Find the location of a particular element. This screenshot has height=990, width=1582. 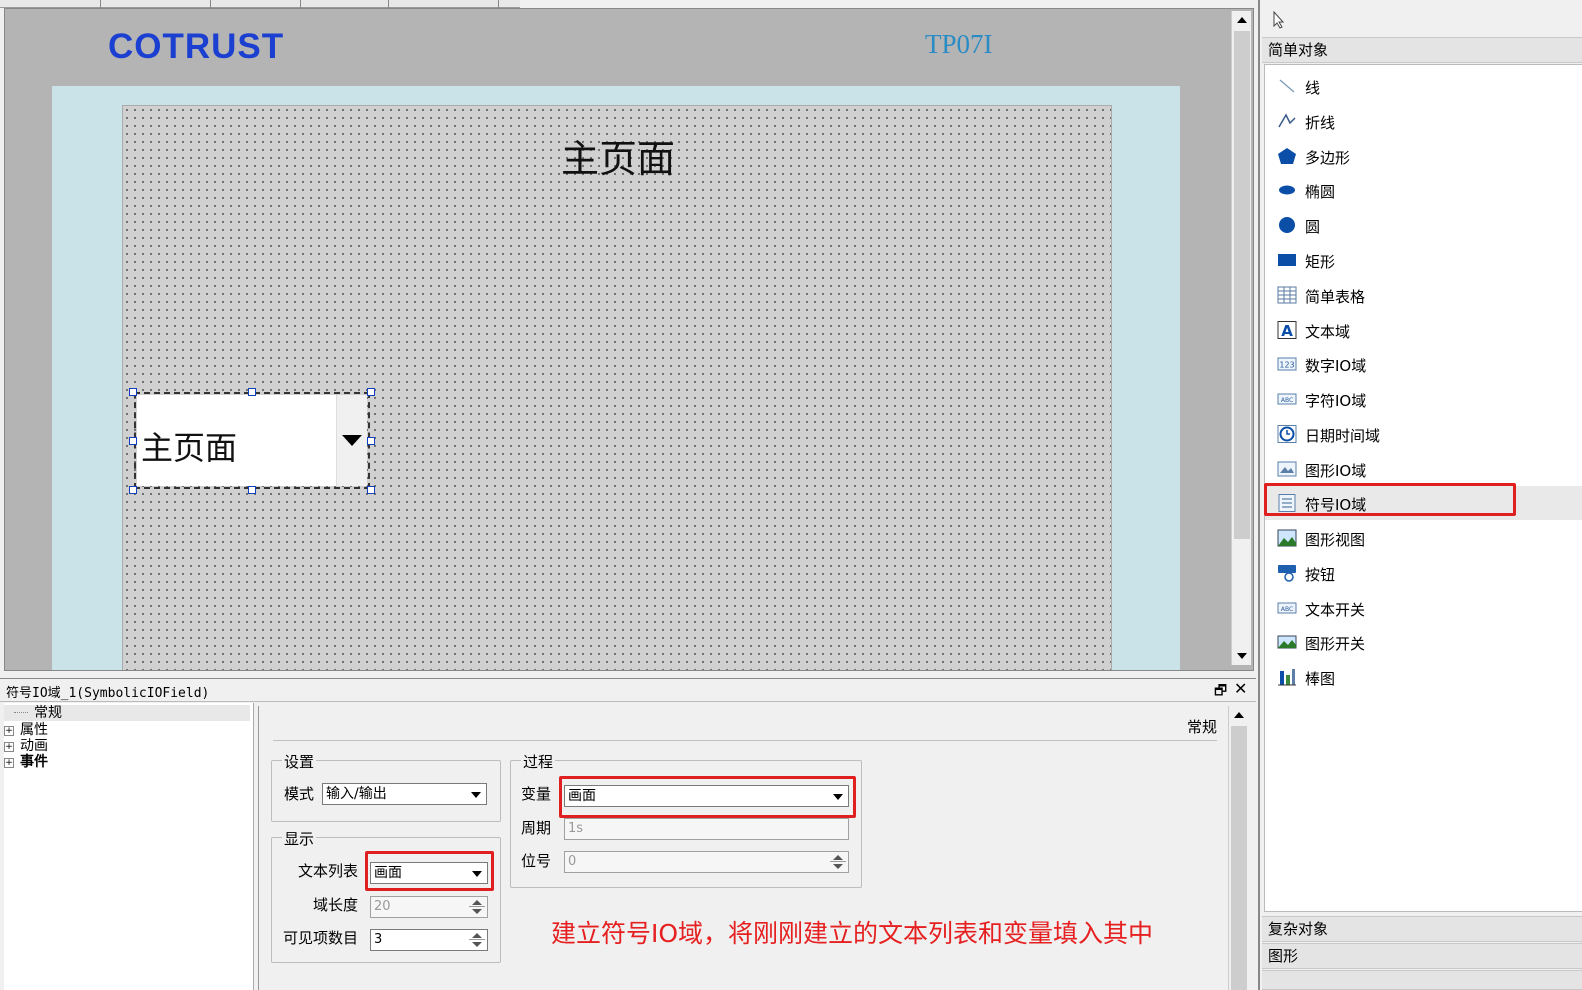

field-length-label: 域长度 is located at coordinates (336, 905).